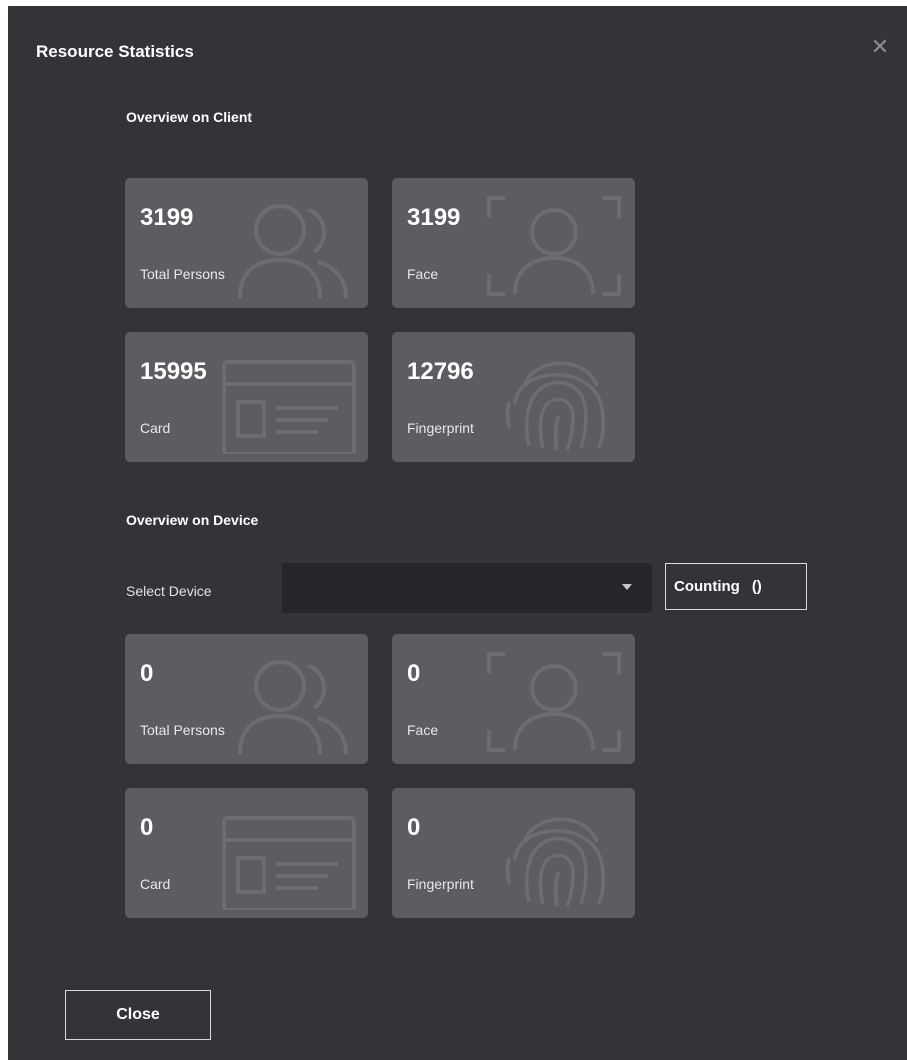  I want to click on client-fingerprint-card: 12796 Fingerprint, so click(513, 397).